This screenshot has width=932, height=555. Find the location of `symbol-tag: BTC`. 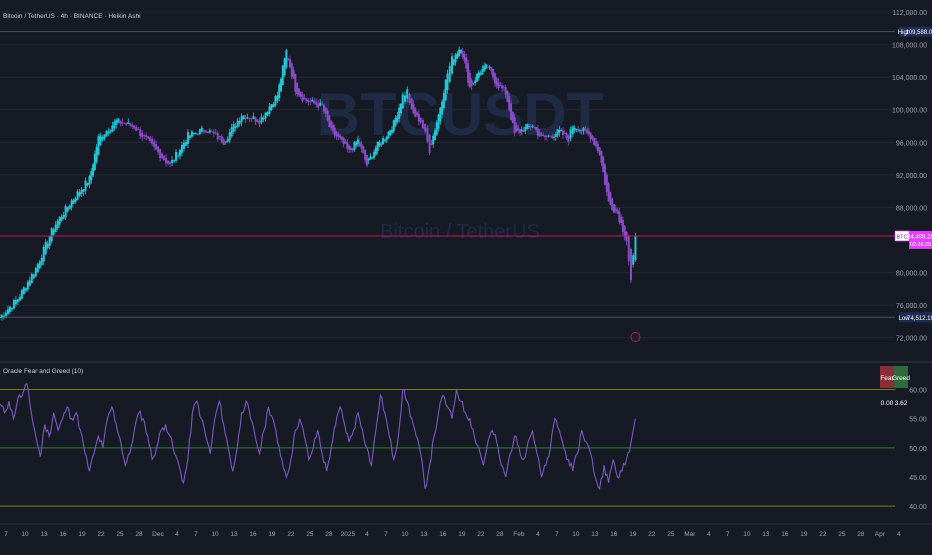

symbol-tag: BTC is located at coordinates (902, 237).